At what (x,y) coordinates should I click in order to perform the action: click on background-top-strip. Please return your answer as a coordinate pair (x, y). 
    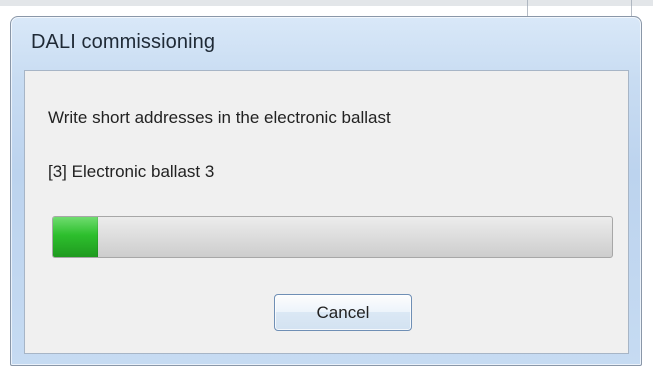
    Looking at the image, I should click on (326, 3).